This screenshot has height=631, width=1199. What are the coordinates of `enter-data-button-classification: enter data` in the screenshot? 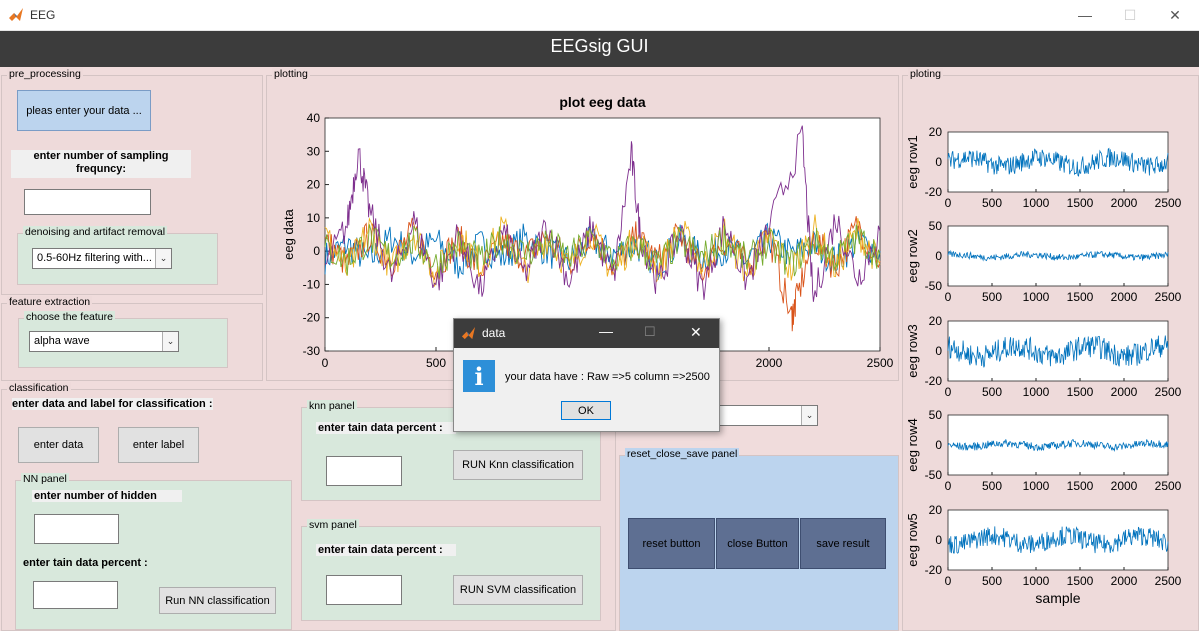 It's located at (58, 445).